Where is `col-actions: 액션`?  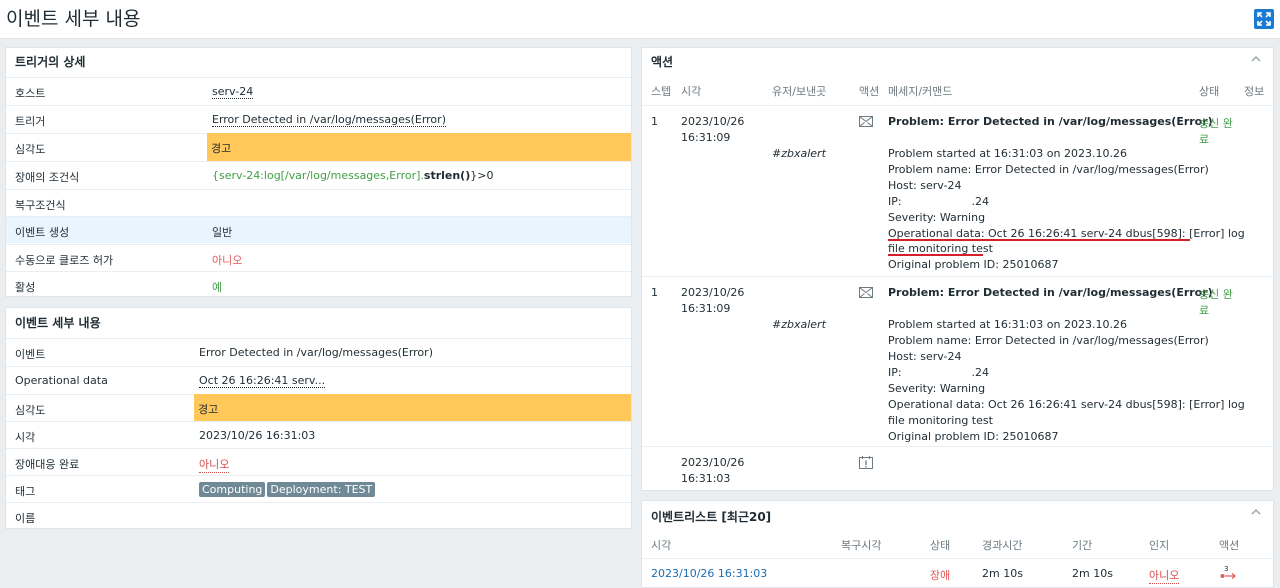
col-actions: 액션 is located at coordinates (1229, 545).